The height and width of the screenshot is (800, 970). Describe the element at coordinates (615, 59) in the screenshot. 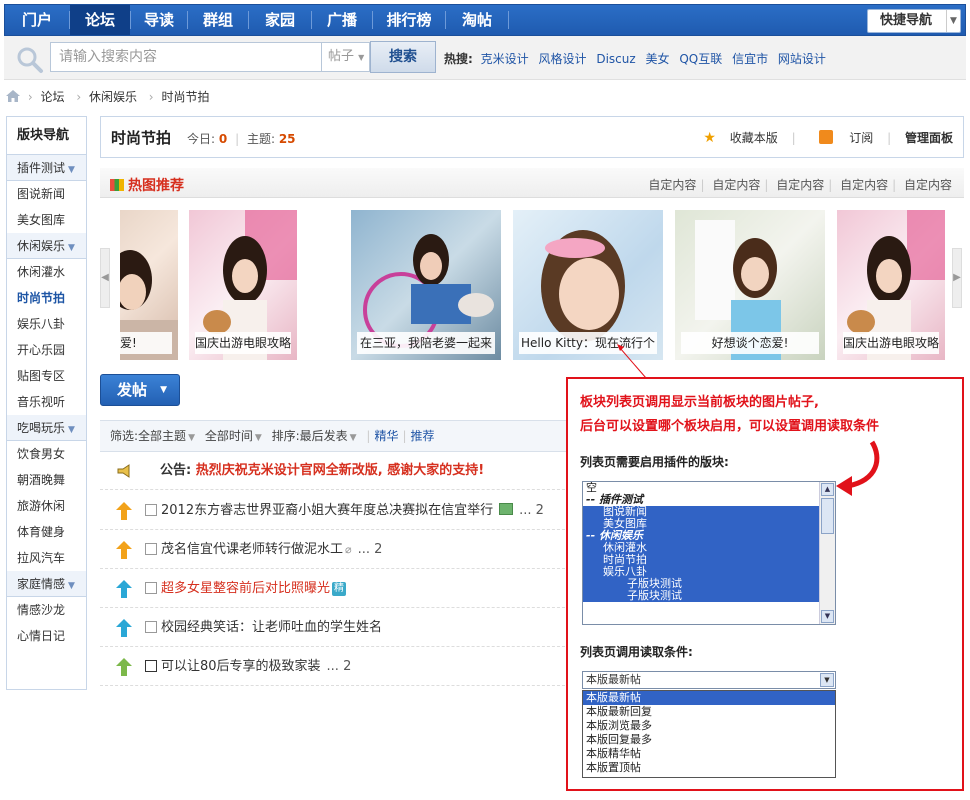

I see `hot-keyword: Discuz` at that location.